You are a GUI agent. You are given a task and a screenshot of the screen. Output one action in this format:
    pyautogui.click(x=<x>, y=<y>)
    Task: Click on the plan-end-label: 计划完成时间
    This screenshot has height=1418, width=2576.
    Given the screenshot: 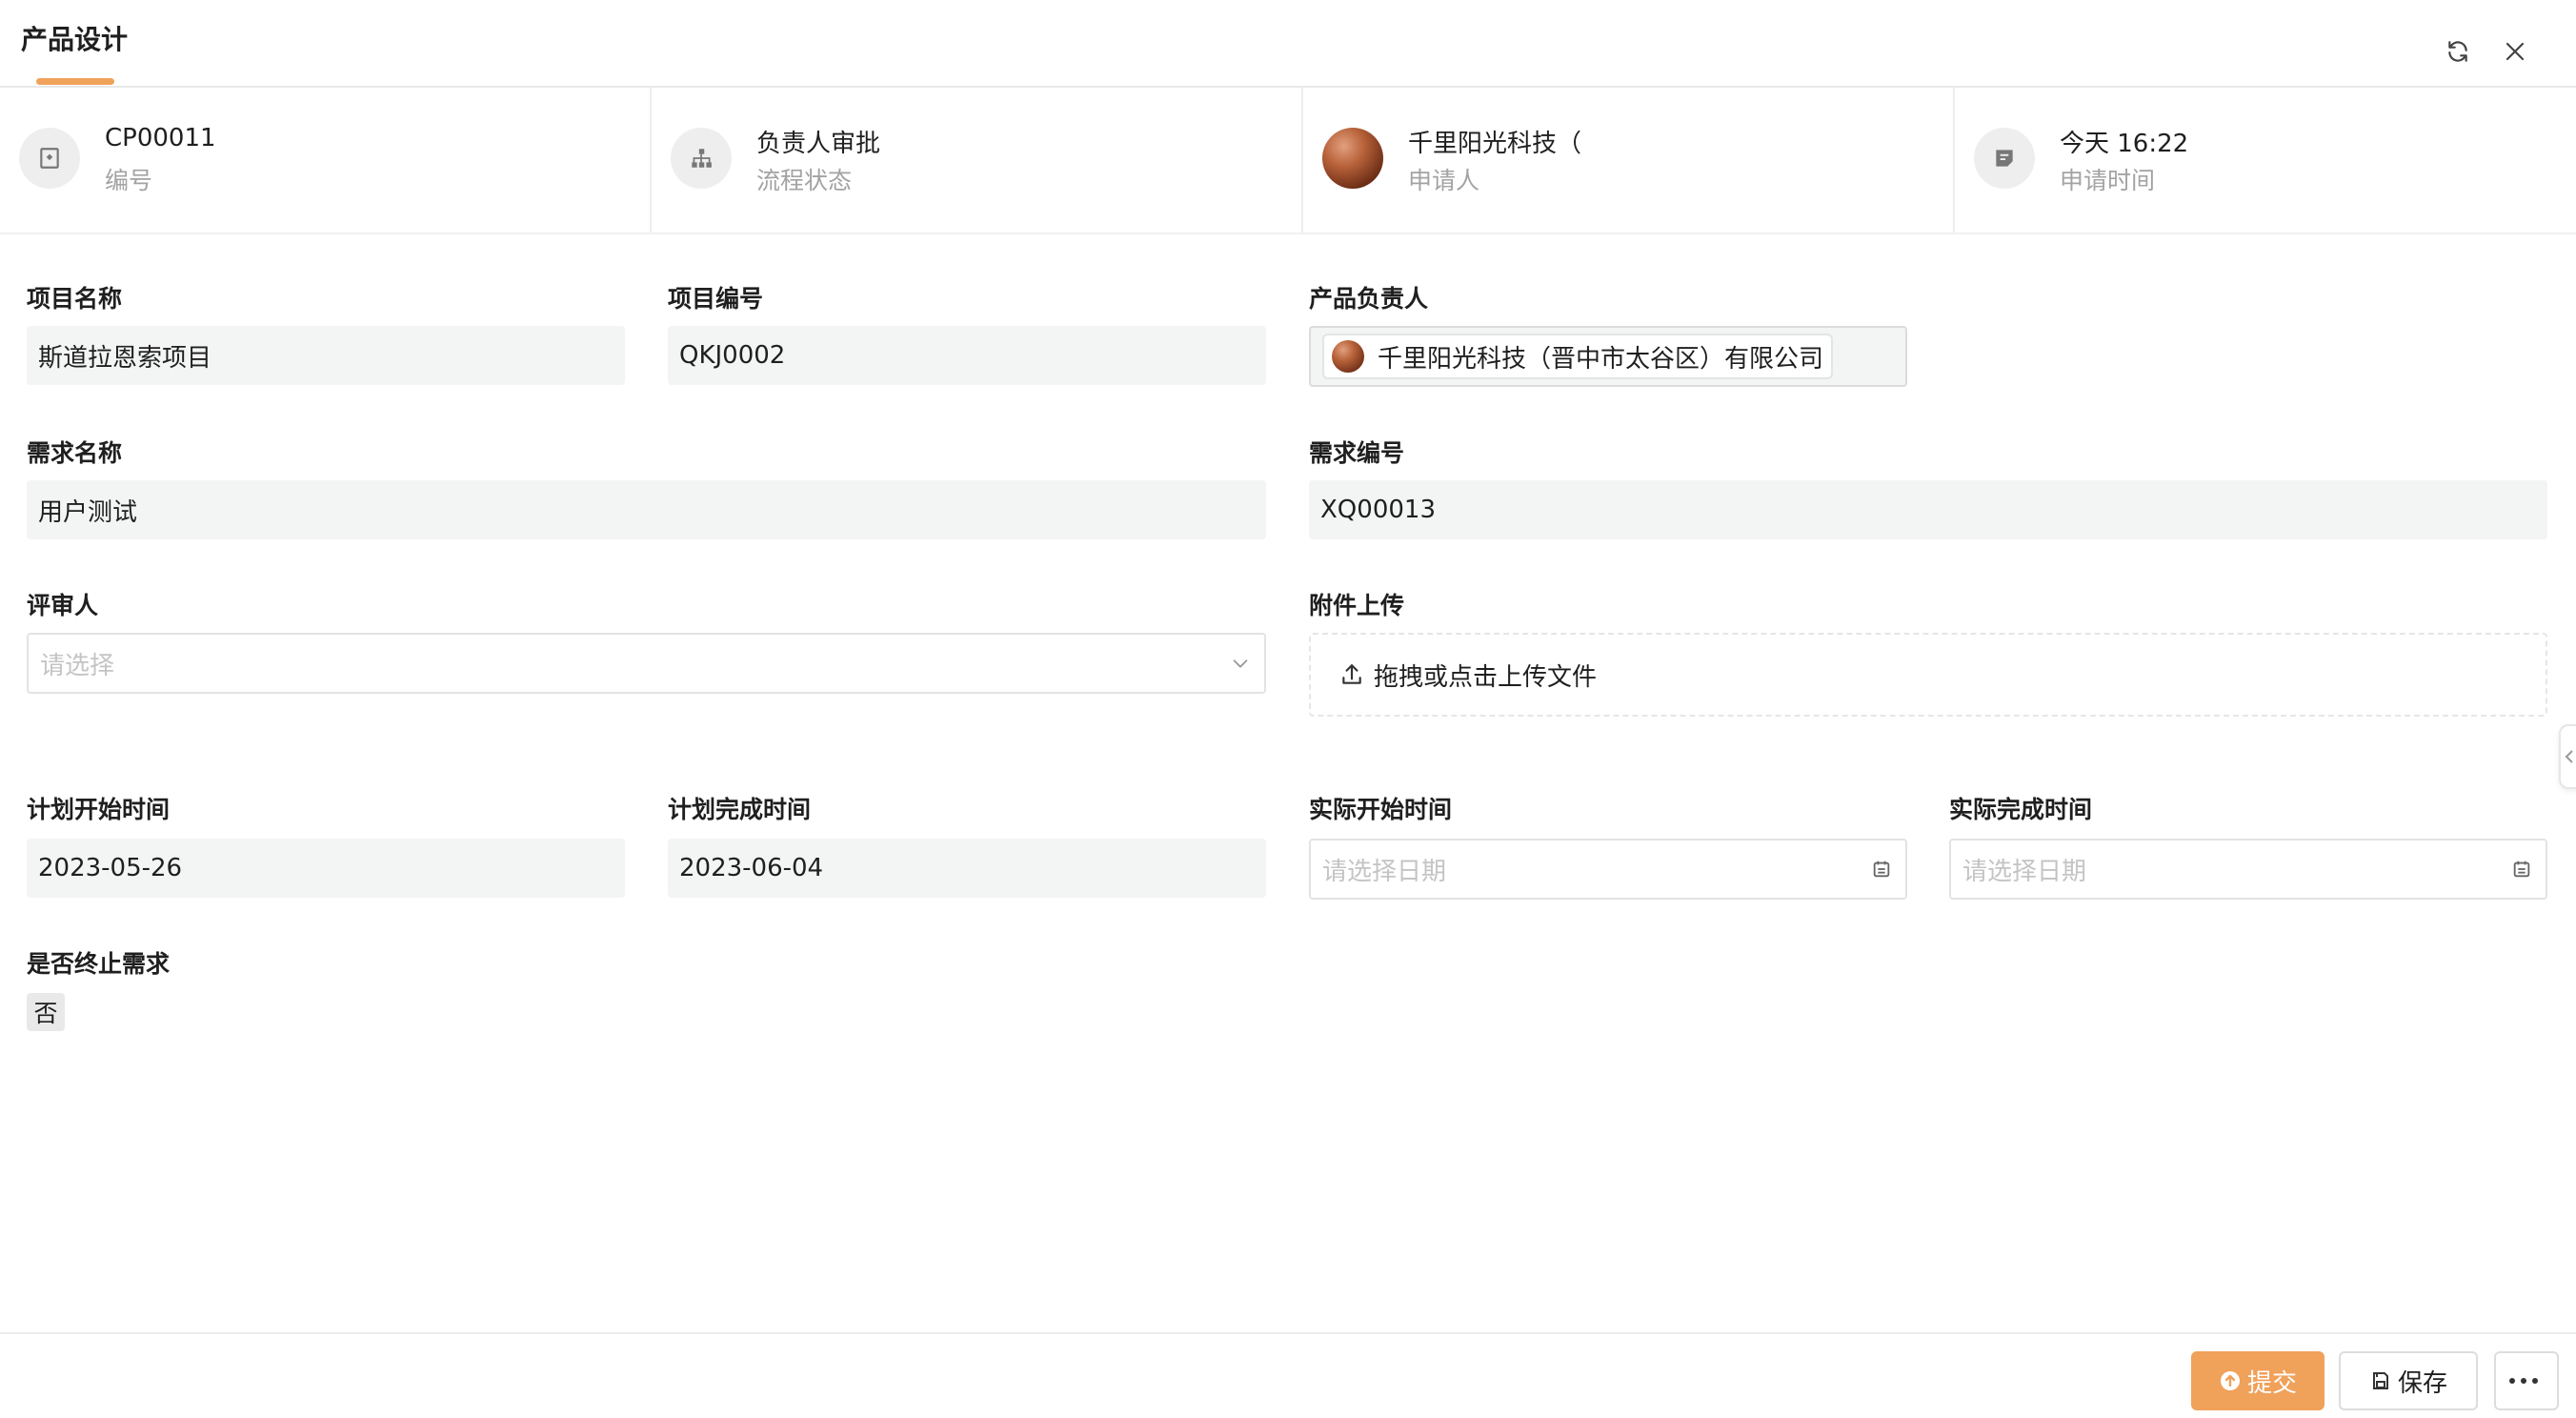 What is the action you would take?
    pyautogui.click(x=740, y=809)
    